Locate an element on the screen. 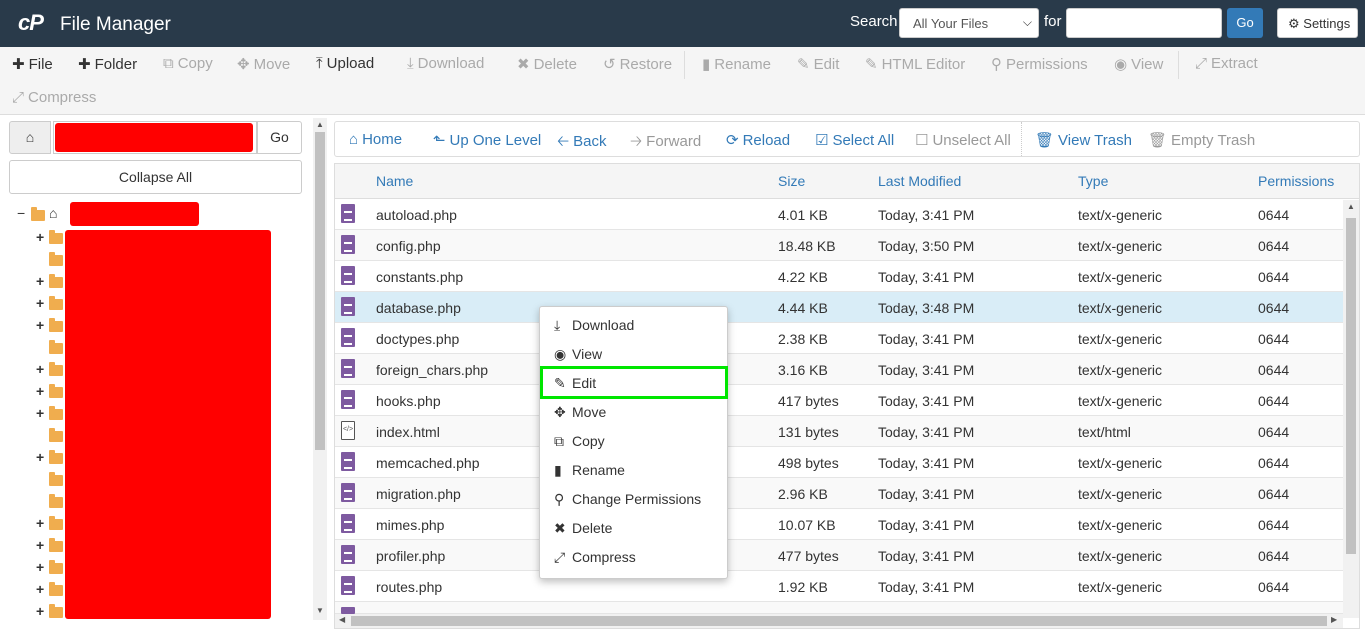  nav-unselect-all-button: ☐ Unselect All is located at coordinates (963, 140).